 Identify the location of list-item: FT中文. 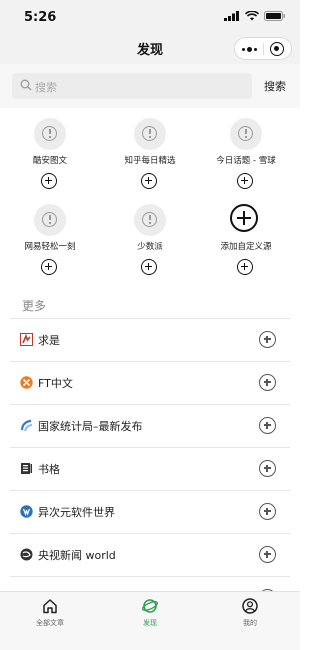
(150, 382).